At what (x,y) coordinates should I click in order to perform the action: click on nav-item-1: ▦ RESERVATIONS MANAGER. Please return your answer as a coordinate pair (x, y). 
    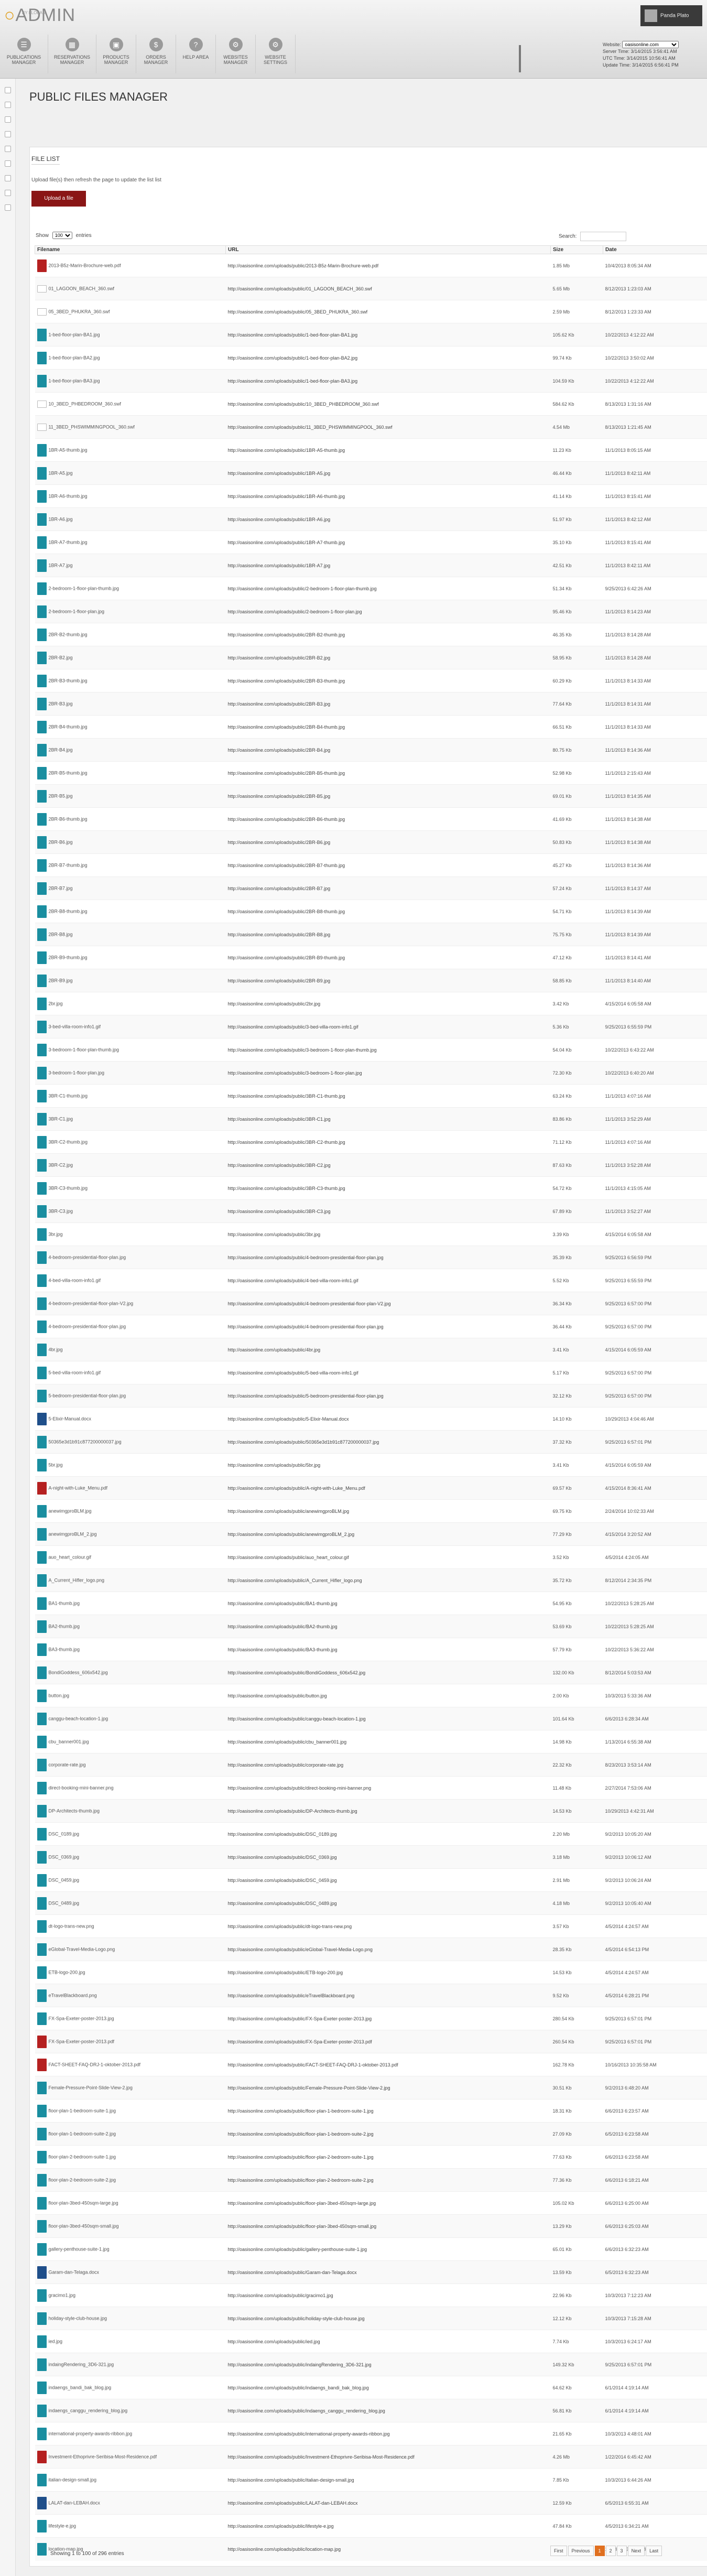
    Looking at the image, I should click on (72, 54).